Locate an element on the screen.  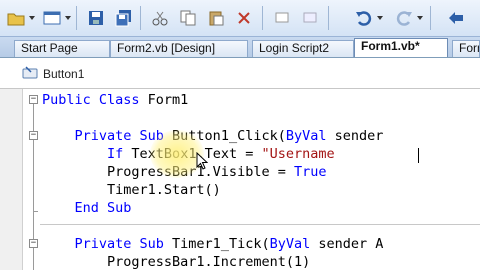
save-all-icon is located at coordinates (124, 18).